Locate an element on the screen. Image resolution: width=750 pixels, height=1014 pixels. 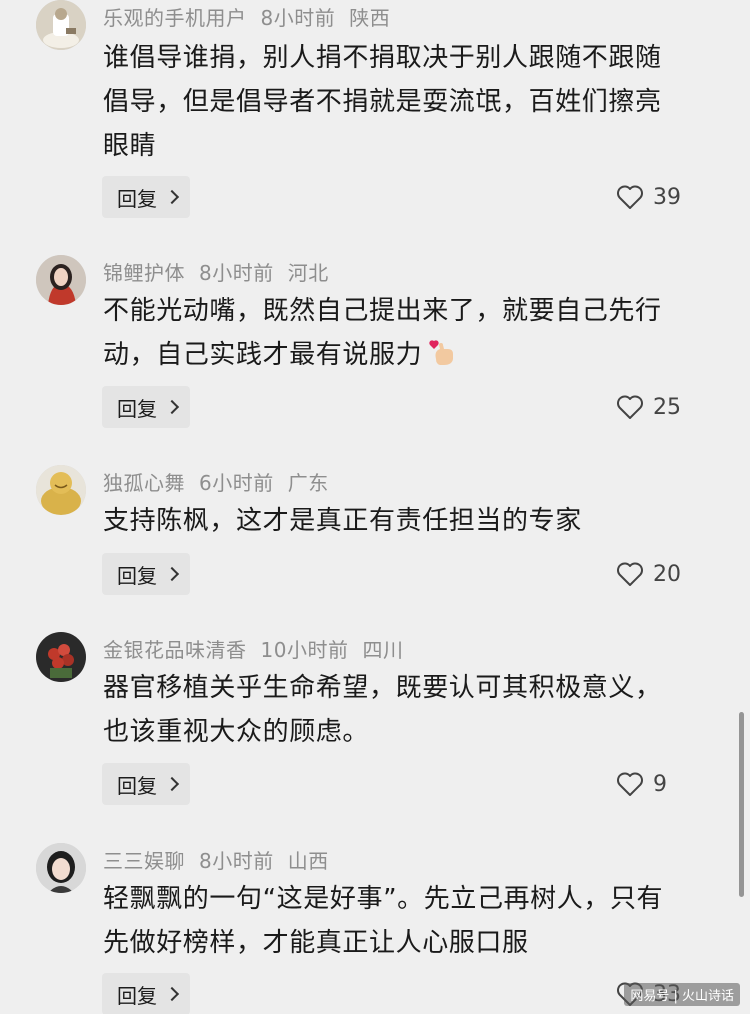
location: 河北 is located at coordinates (308, 273).